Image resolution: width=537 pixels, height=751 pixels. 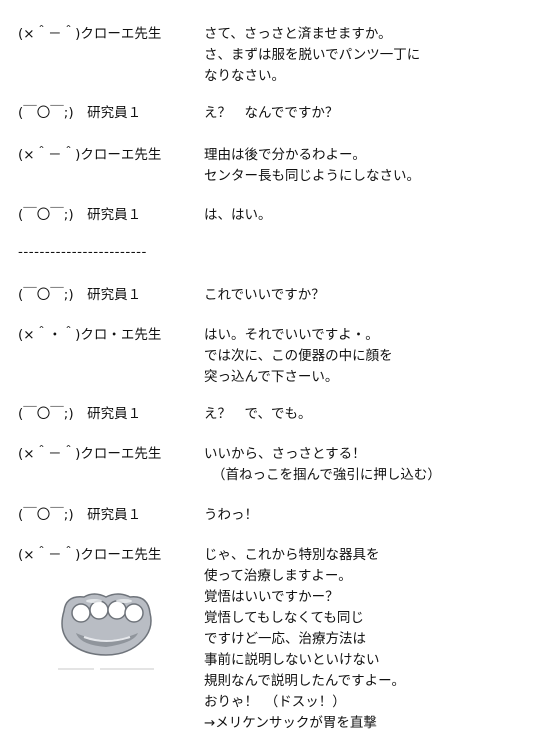 I want to click on dialogue-line: さ、まずは服を脱いでパンツ一丁に, so click(x=312, y=55).